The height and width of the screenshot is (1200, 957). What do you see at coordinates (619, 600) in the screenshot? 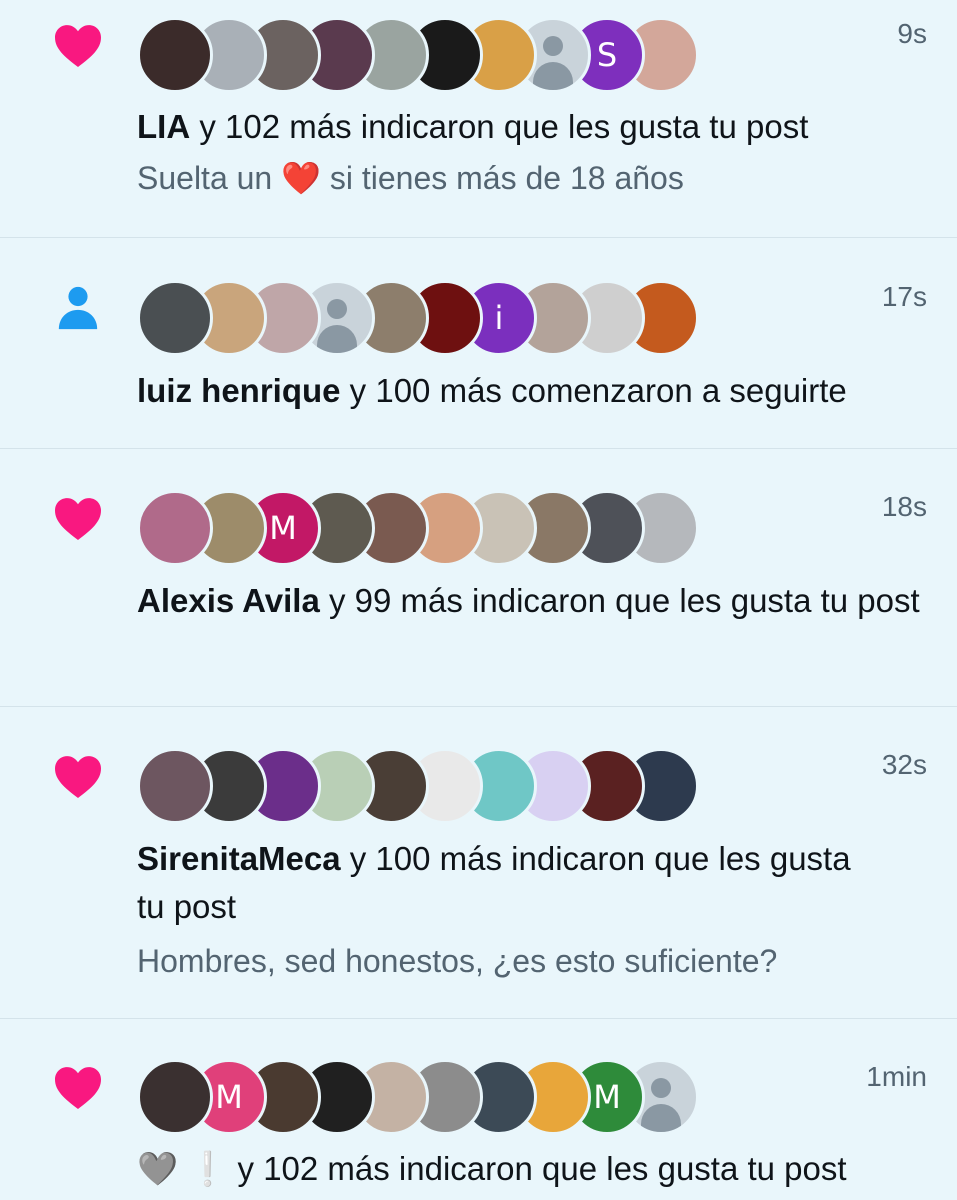
I see `notification-rest: y 99 más indicaron que les gusta tu post` at bounding box center [619, 600].